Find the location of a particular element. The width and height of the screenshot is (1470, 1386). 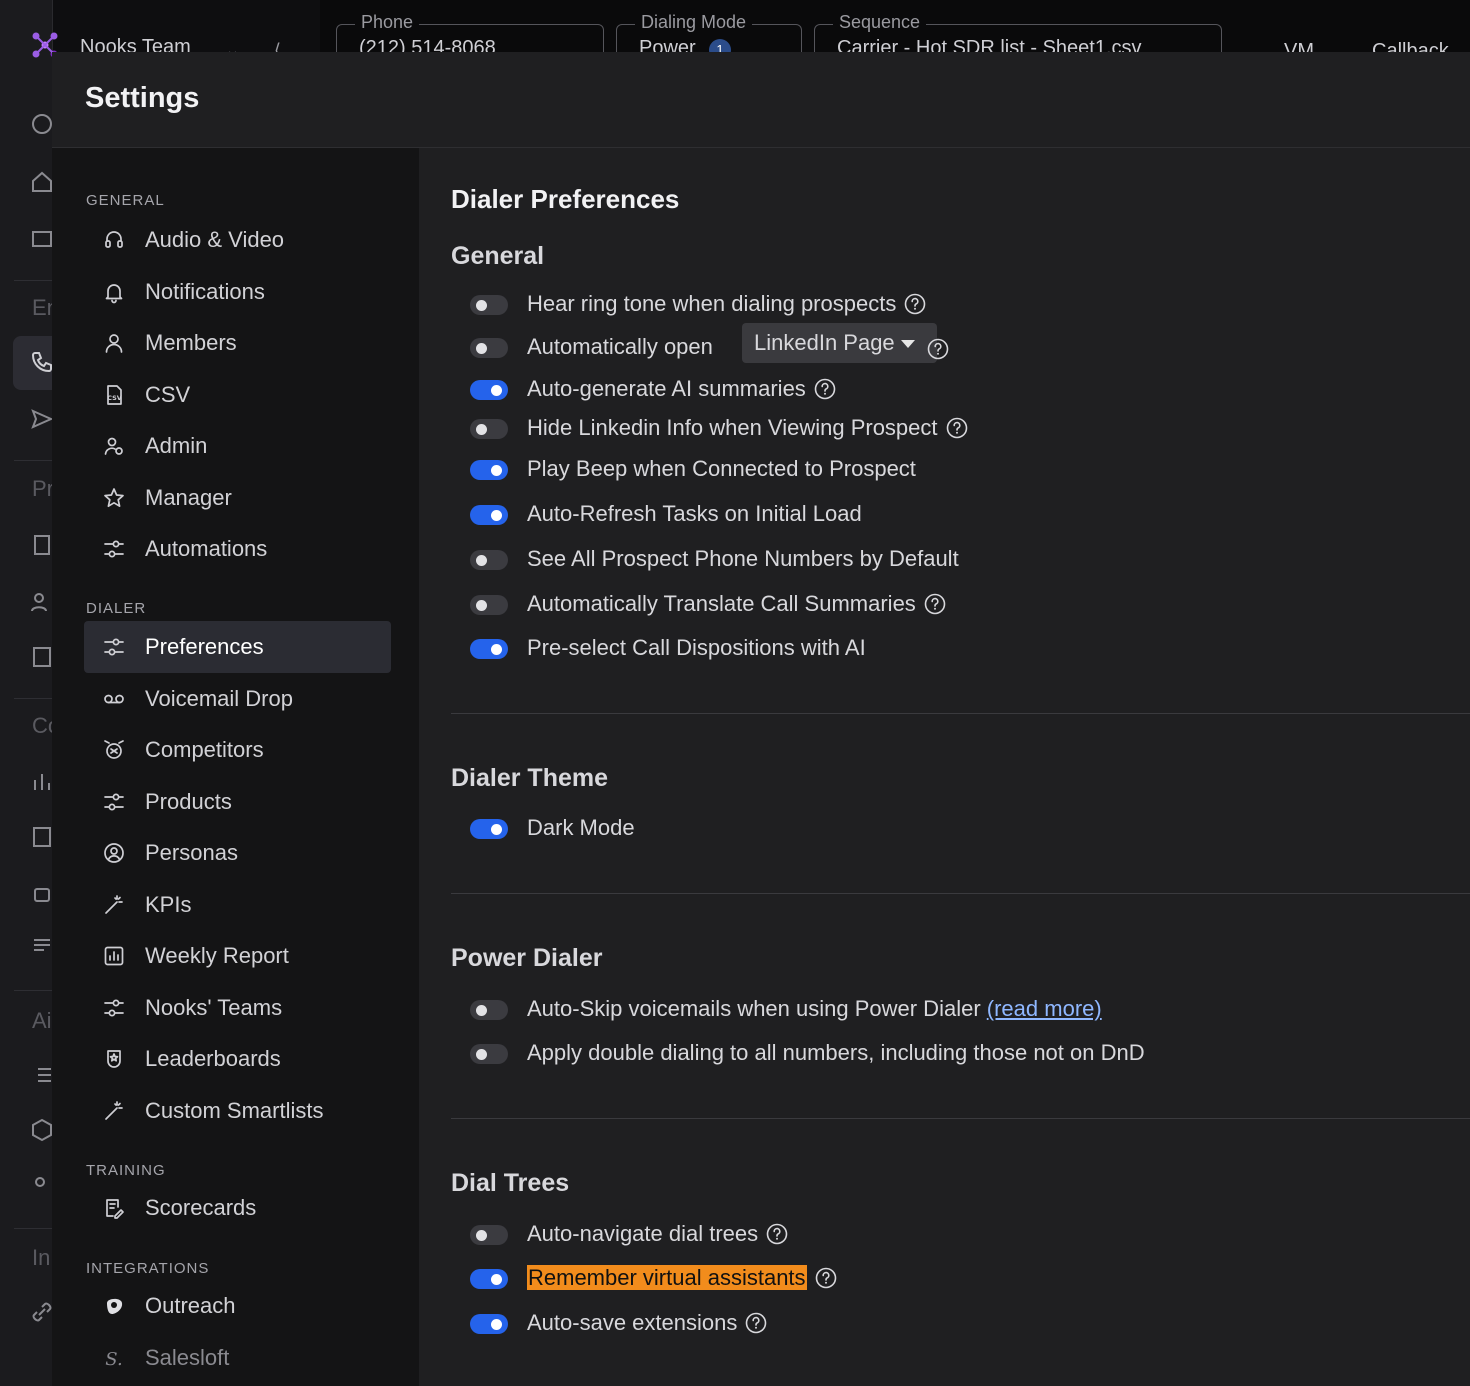

nav-item-nooks-teams: Nooks' Teams is located at coordinates (237, 1008).